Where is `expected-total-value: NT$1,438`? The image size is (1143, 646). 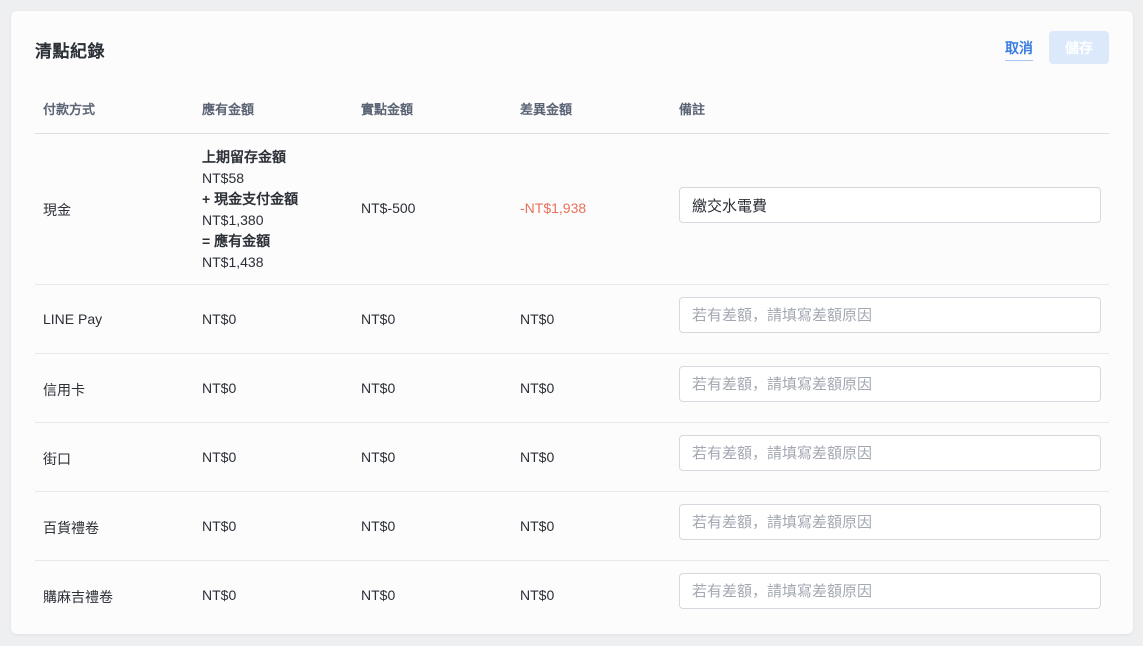 expected-total-value: NT$1,438 is located at coordinates (233, 262).